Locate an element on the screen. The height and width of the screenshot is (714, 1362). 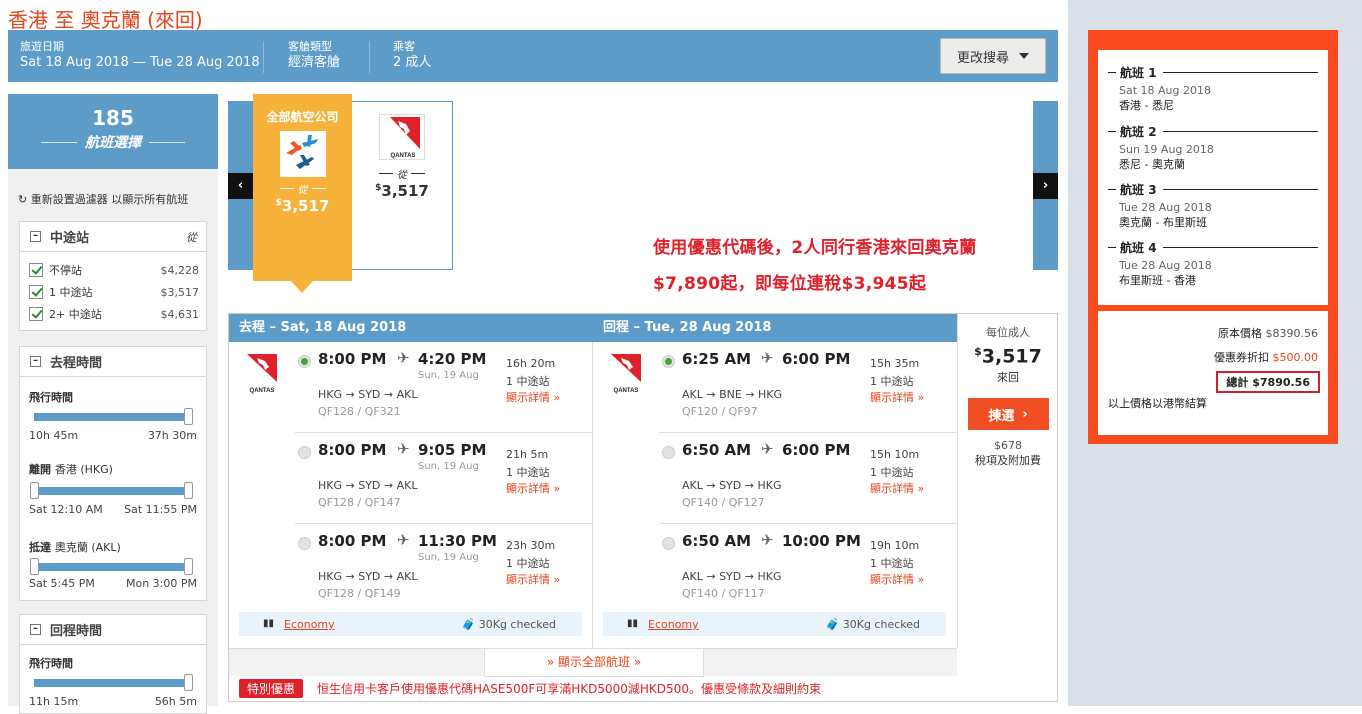
show-all-flights-button: » 顯示全部航班 » is located at coordinates (594, 663).